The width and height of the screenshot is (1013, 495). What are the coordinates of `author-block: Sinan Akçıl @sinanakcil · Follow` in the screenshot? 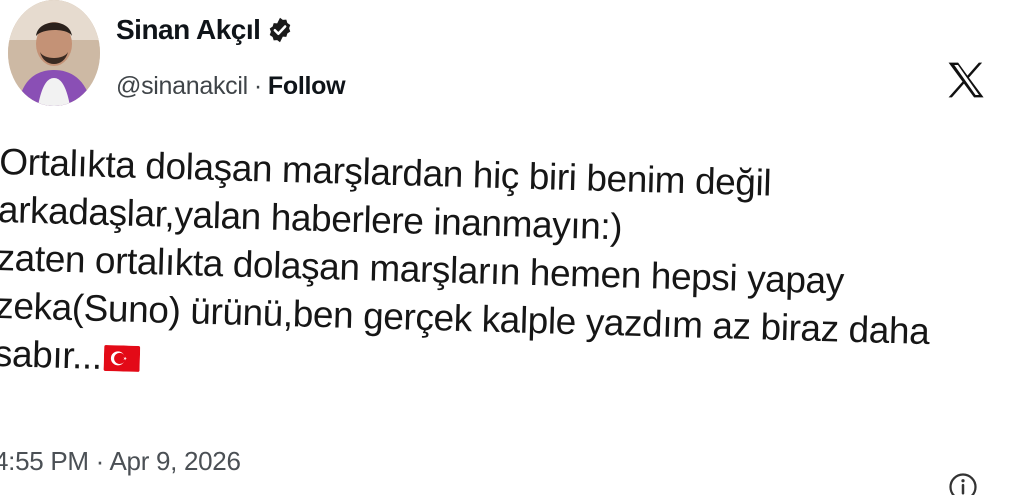 It's located at (231, 55).